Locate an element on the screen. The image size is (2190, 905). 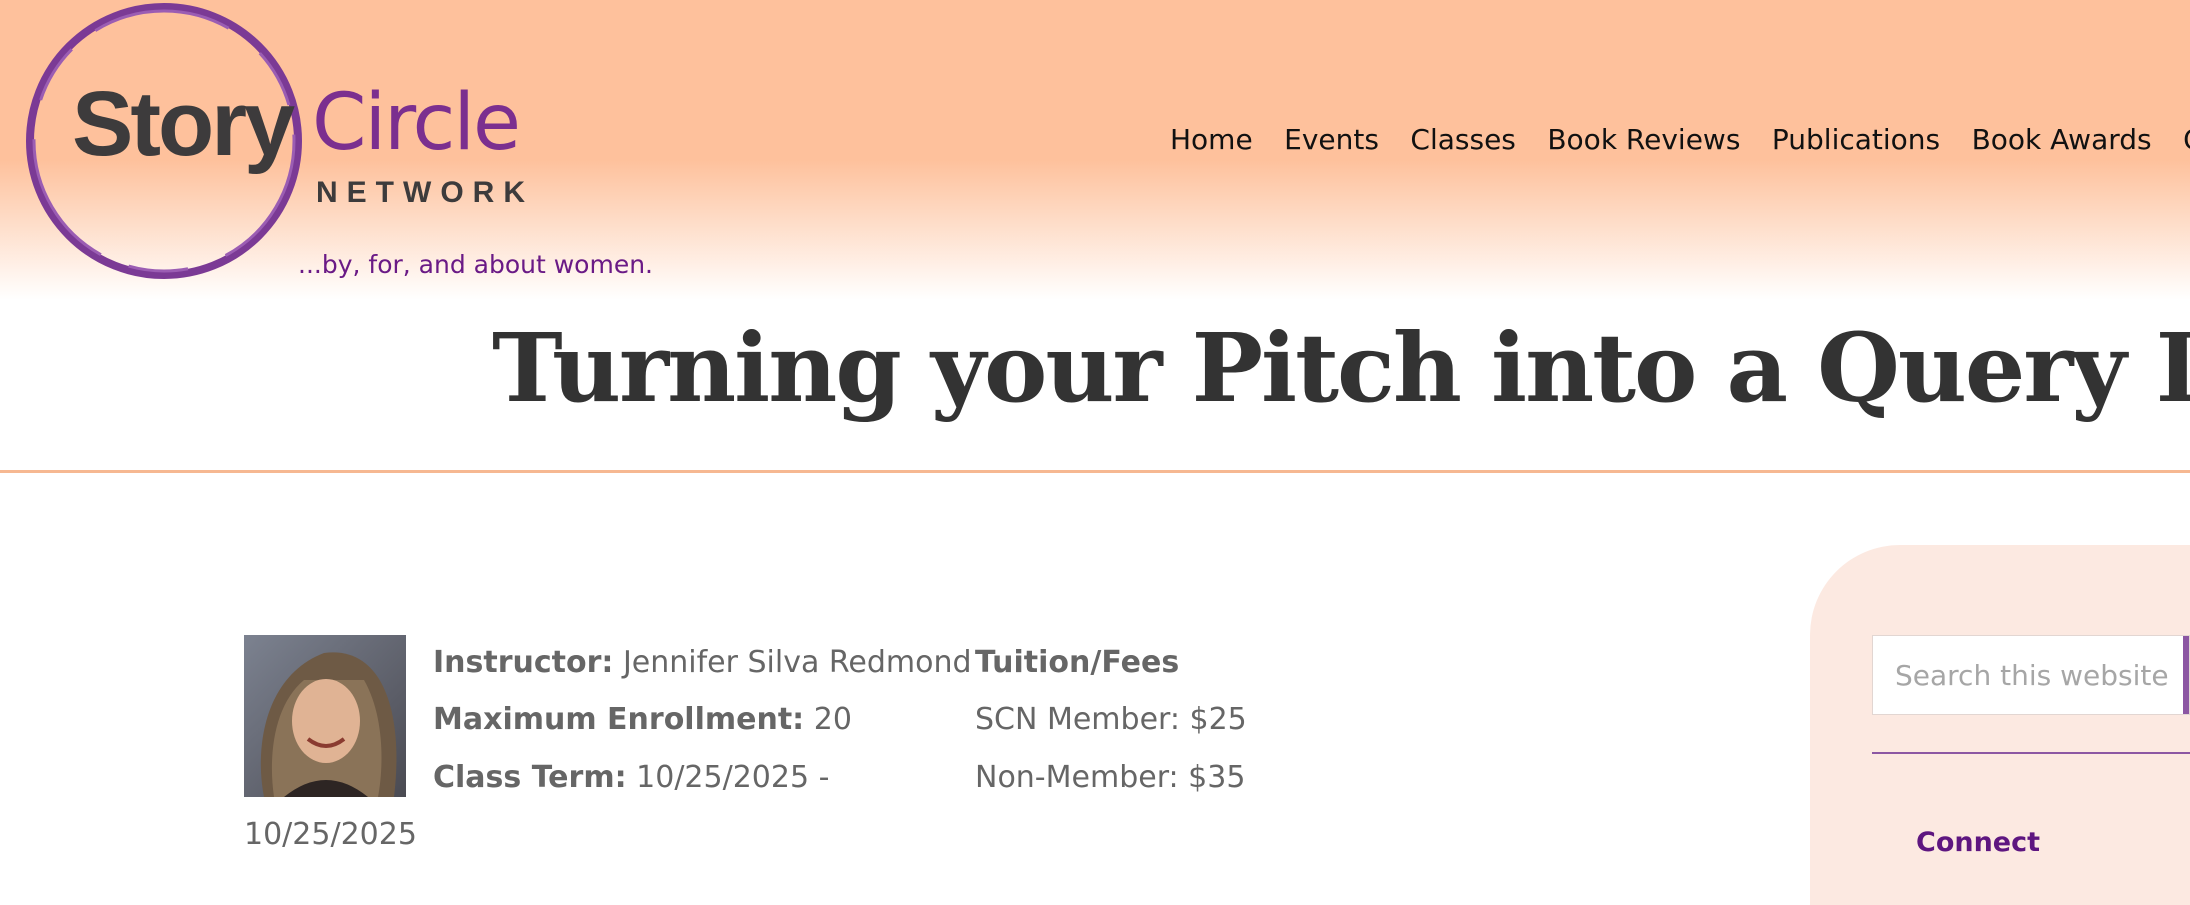
instructor-name: Jennifer Silva Redmond is located at coordinates (797, 662).